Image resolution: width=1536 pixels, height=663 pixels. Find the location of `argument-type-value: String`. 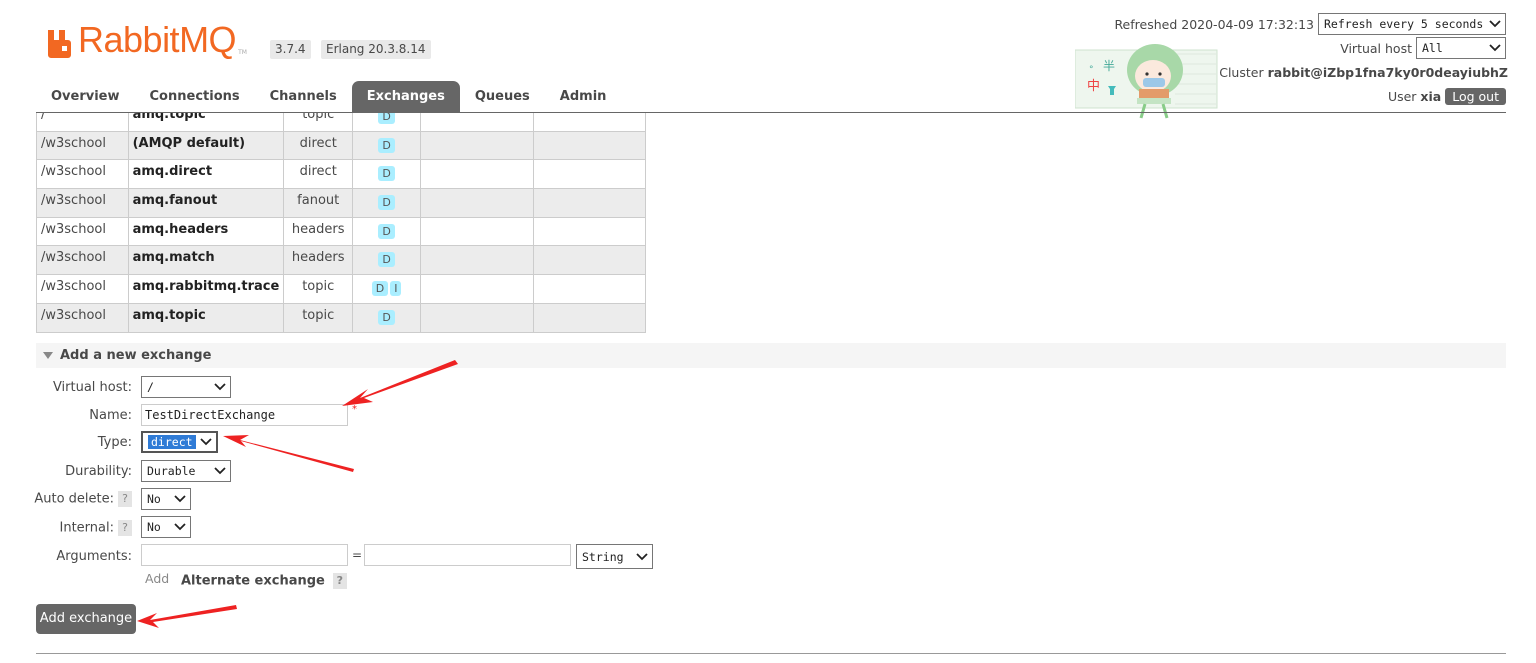

argument-type-value: String is located at coordinates (603, 556).